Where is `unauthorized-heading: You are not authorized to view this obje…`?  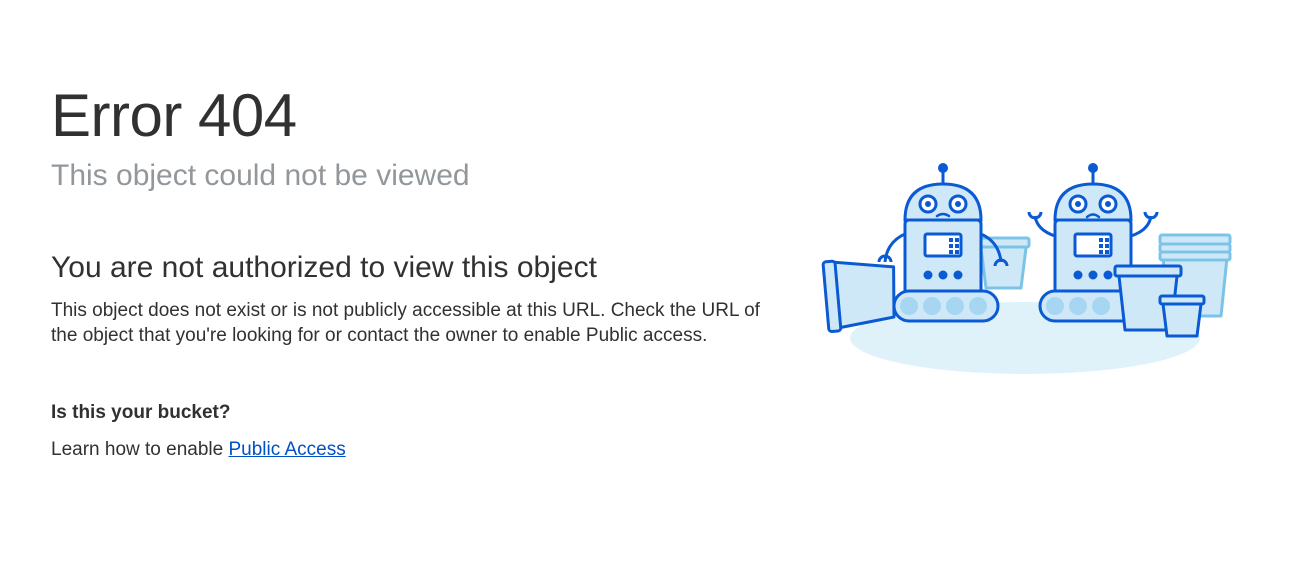
unauthorized-heading: You are not authorized to view this obje… is located at coordinates (324, 267).